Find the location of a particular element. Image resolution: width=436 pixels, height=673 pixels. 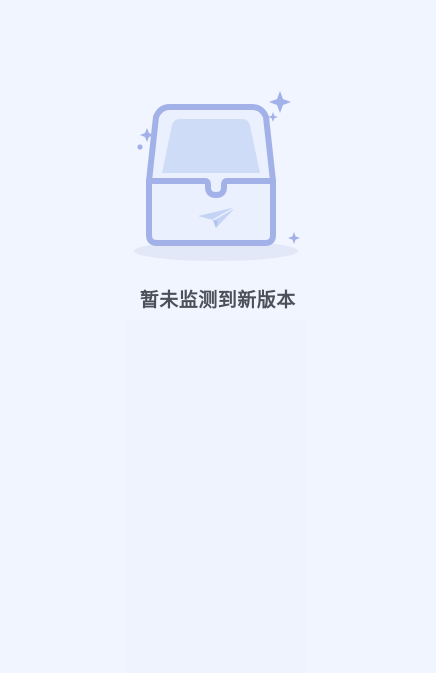

sparkle-bottom-icon is located at coordinates (294, 238).